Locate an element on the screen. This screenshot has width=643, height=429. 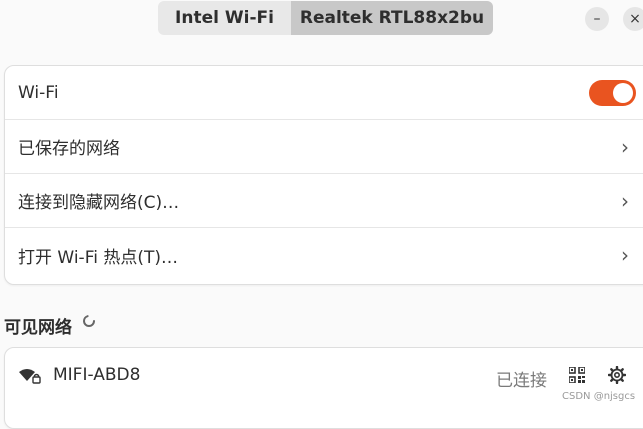
connect-hidden-network-row: 连接到隐藏网络(C)… › is located at coordinates (324, 201).